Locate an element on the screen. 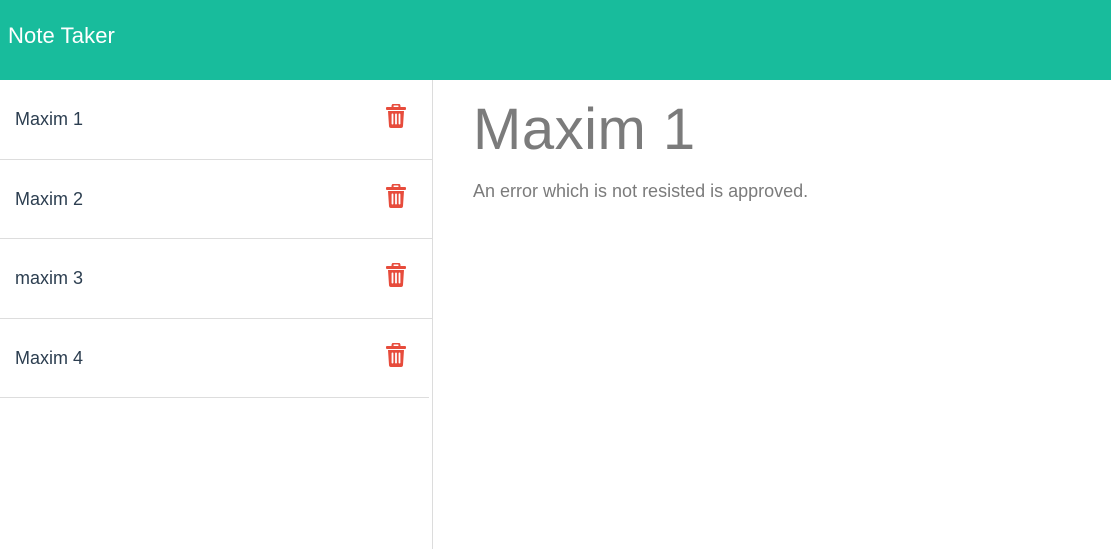 Image resolution: width=1111 pixels, height=549 pixels. note-list-item: maxim 3 is located at coordinates (216, 279).